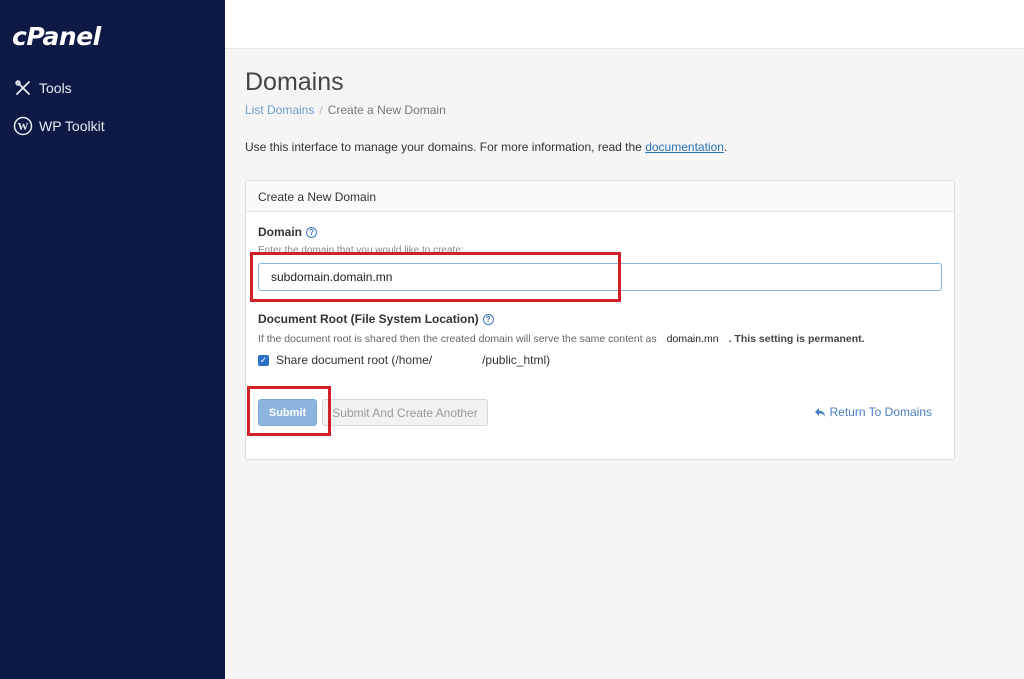 Image resolution: width=1024 pixels, height=679 pixels. What do you see at coordinates (72, 126) in the screenshot?
I see `sidebar-item-label: WP Toolkit` at bounding box center [72, 126].